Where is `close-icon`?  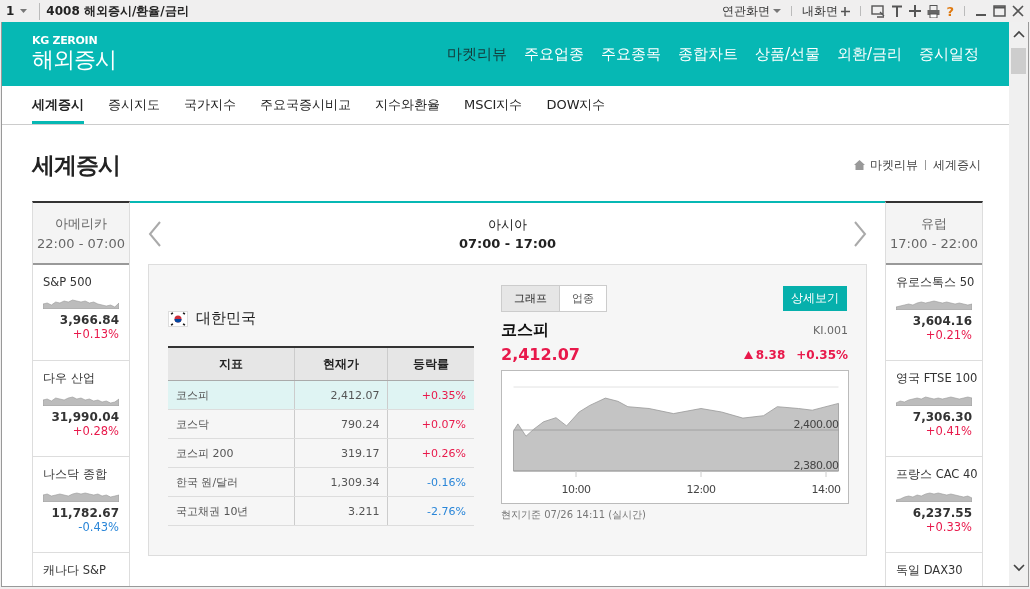 close-icon is located at coordinates (1018, 11).